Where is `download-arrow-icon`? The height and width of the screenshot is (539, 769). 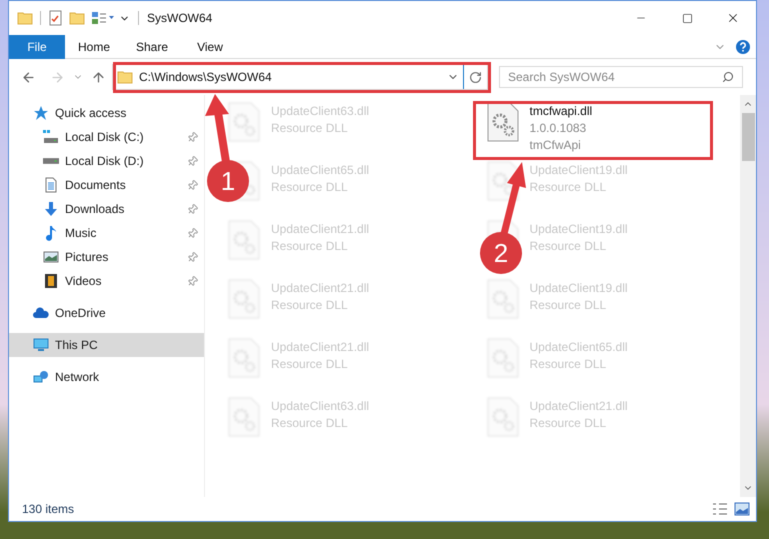
download-arrow-icon is located at coordinates (51, 209).